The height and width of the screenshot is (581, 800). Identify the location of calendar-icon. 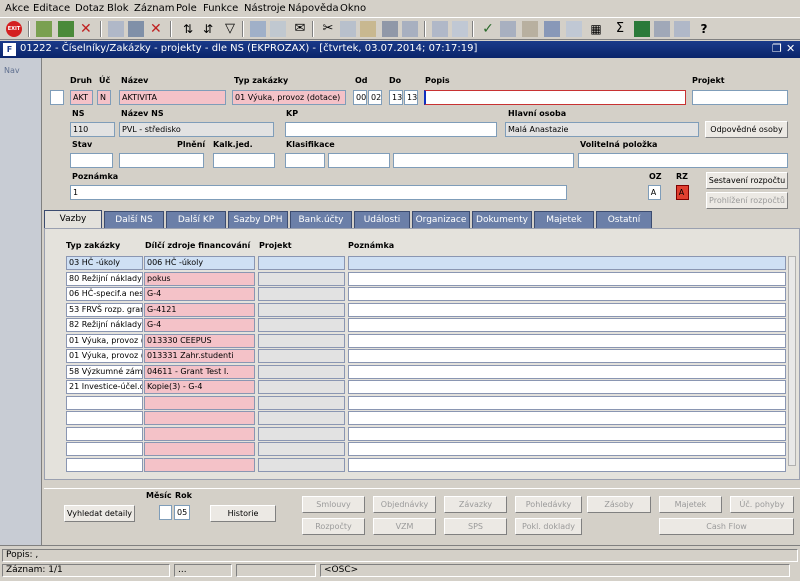
(574, 29).